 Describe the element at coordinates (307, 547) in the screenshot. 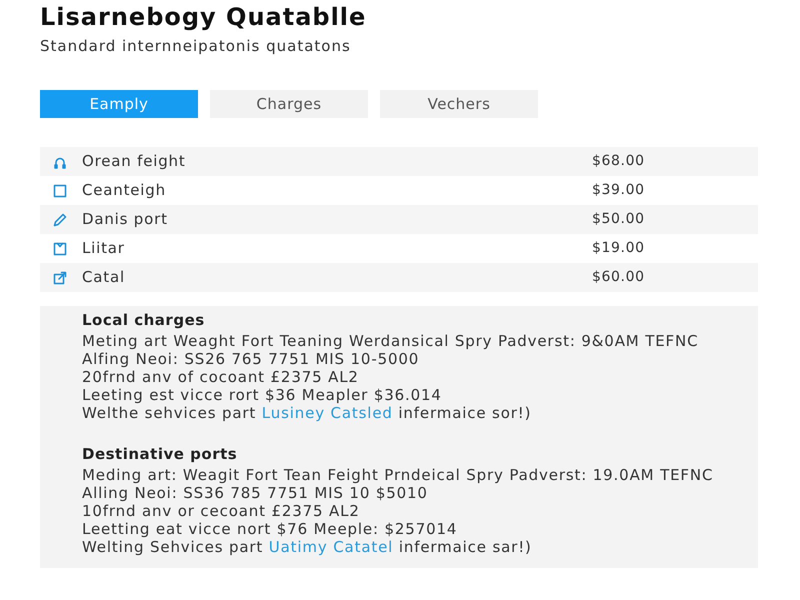

I see `detail-line: Welting Sehvices part Uatimy Catatel infermaice sar!)` at that location.